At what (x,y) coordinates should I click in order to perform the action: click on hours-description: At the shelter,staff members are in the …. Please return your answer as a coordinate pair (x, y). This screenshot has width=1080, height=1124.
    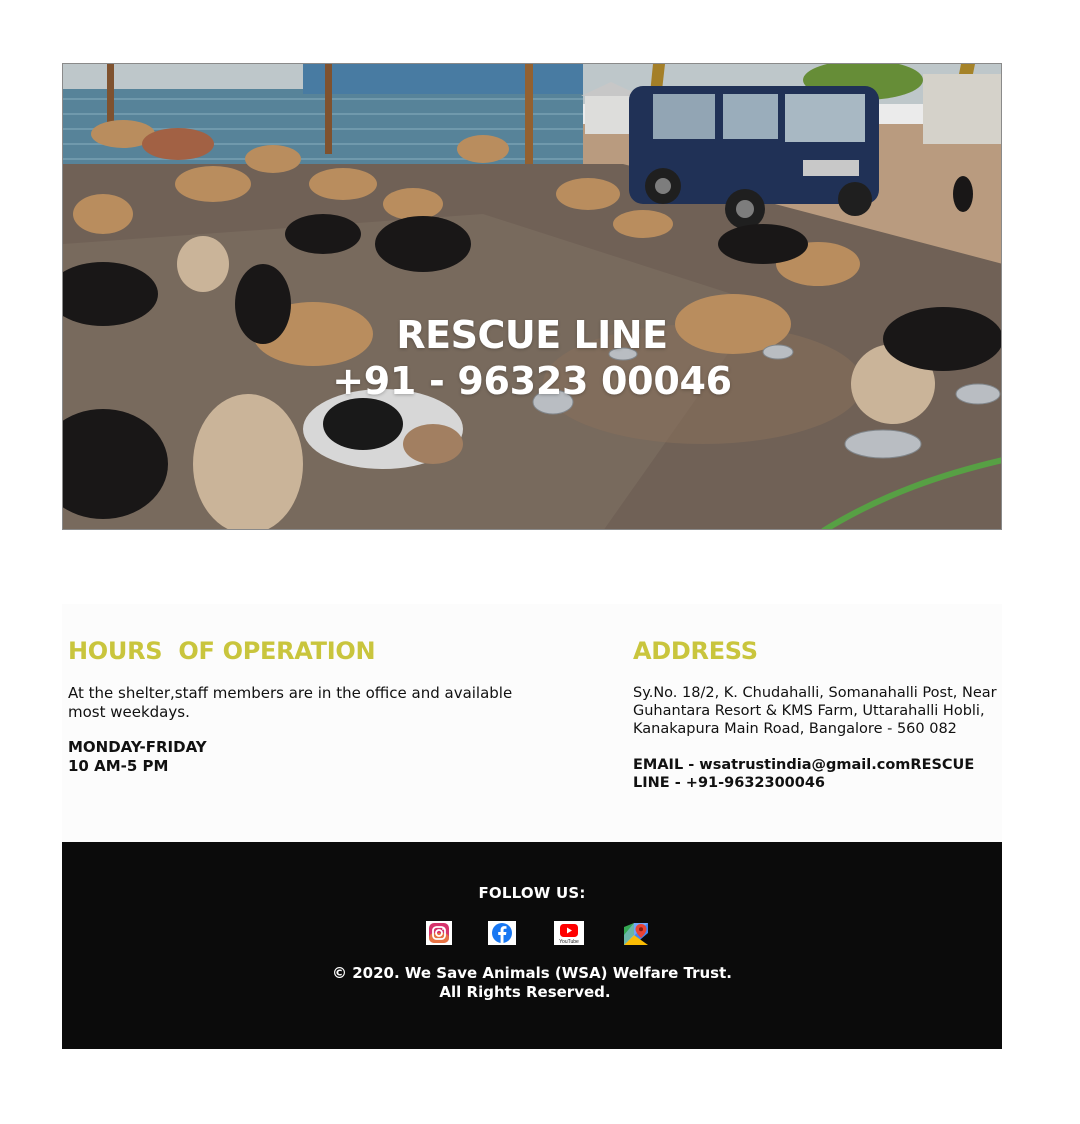
    Looking at the image, I should click on (290, 702).